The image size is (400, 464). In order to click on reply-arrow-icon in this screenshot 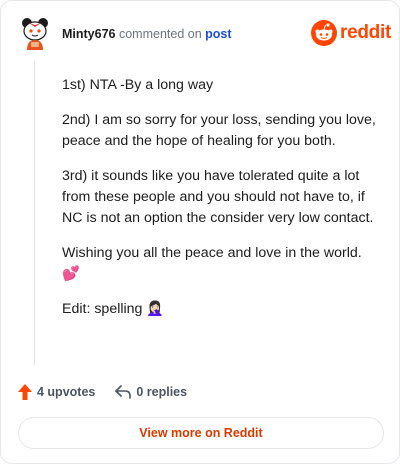, I will do `click(123, 392)`.